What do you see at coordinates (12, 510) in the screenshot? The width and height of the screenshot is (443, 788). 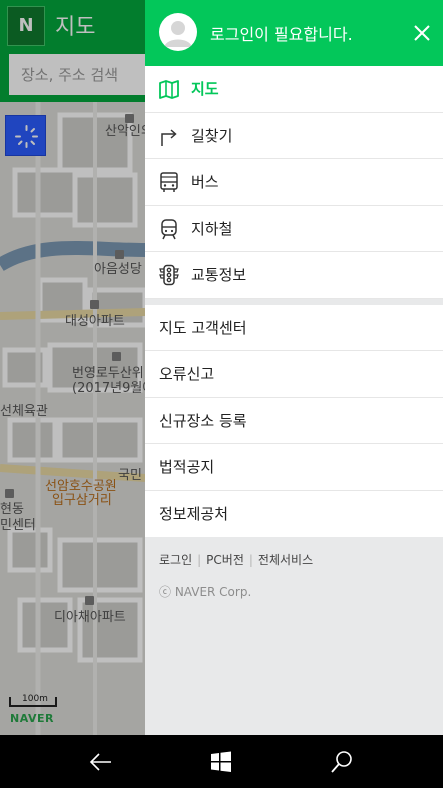 I see `map-label: 현동` at bounding box center [12, 510].